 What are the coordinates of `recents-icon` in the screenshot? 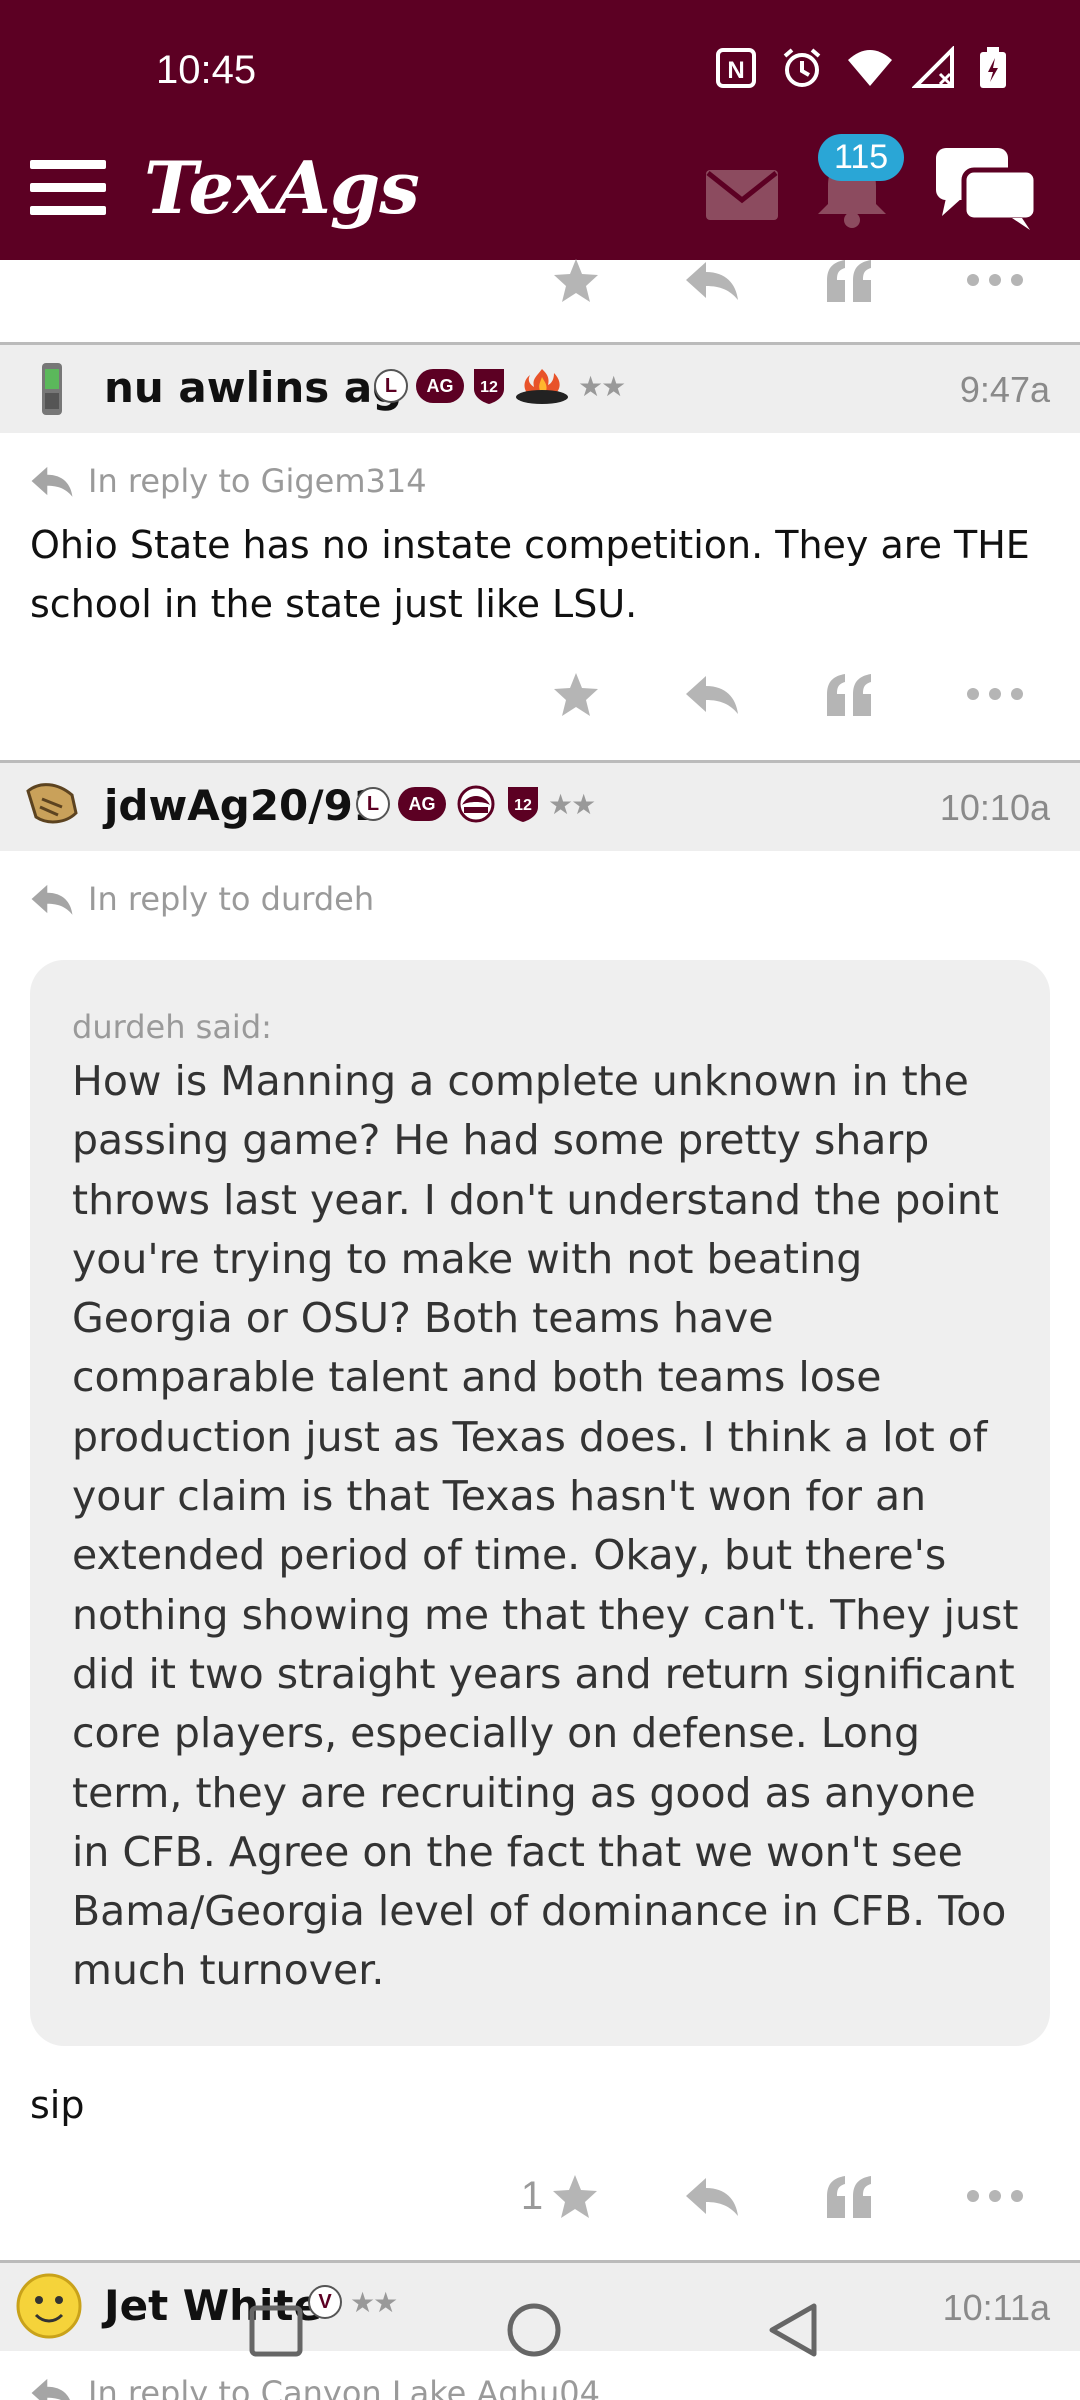 It's located at (276, 2331).